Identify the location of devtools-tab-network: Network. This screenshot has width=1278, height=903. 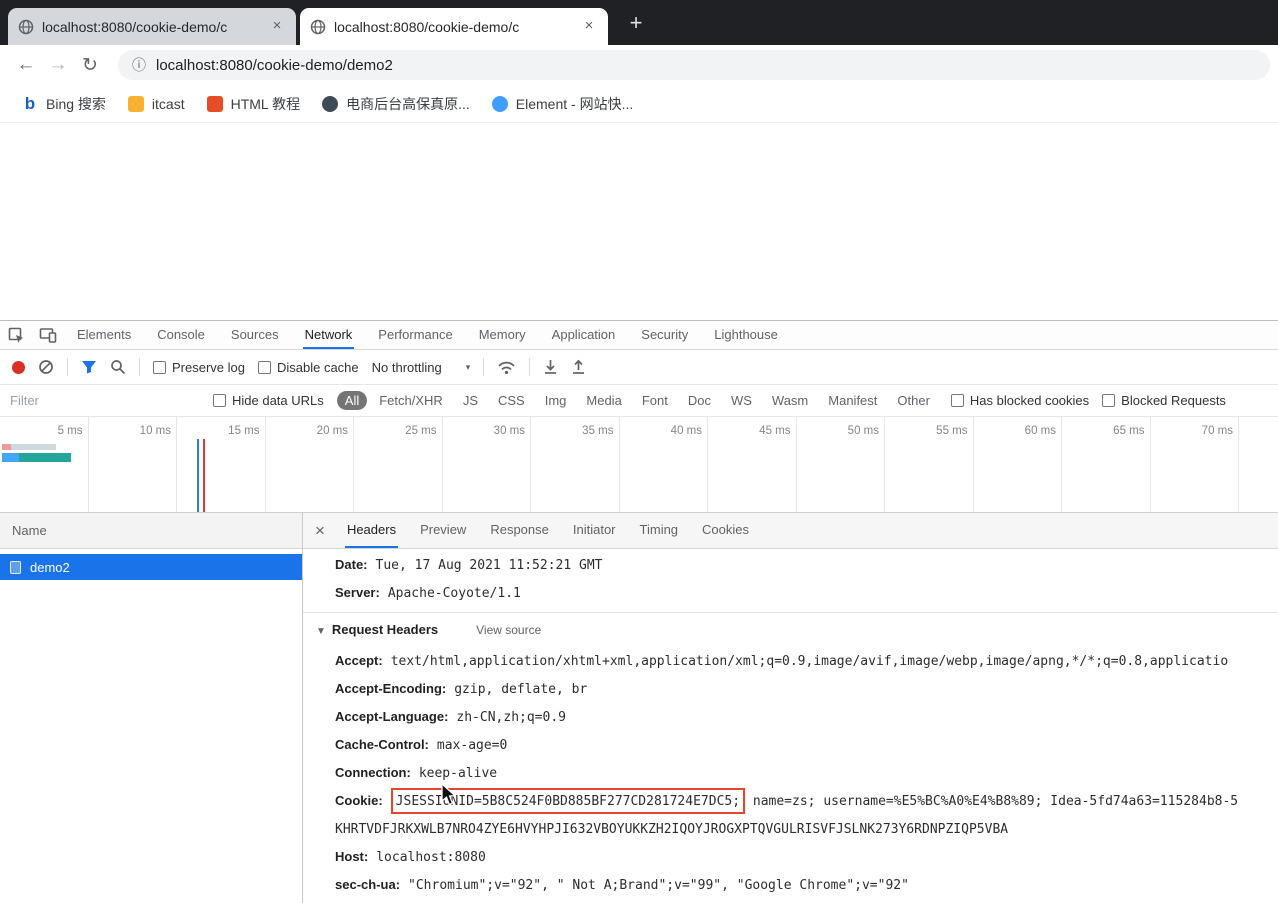
(328, 335).